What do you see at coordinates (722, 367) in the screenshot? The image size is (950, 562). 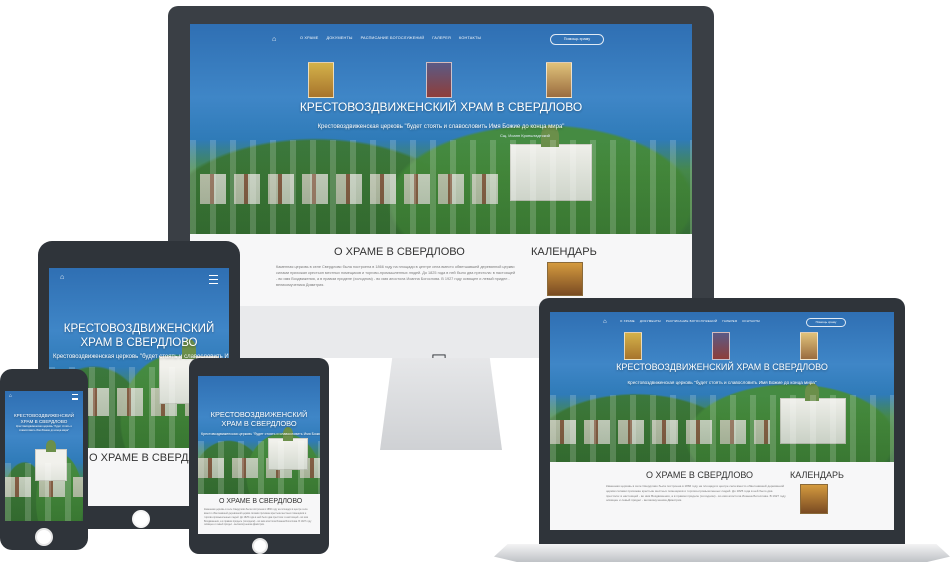 I see `laptop-hero-title: КРЕСТОВОЗДВИЖЕНСКИЙ ХРАМ В СВЕРДЛОВО` at bounding box center [722, 367].